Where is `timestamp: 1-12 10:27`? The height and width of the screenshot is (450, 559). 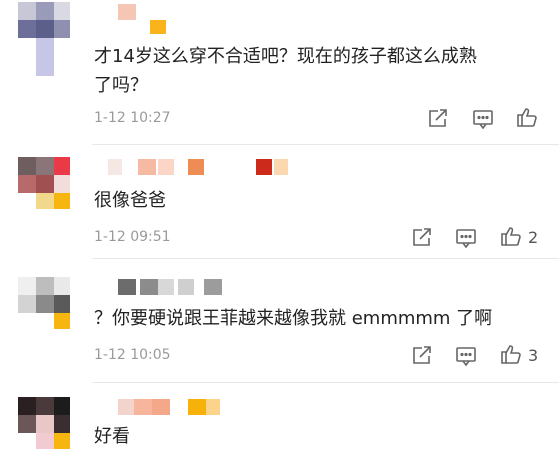 timestamp: 1-12 10:27 is located at coordinates (132, 118).